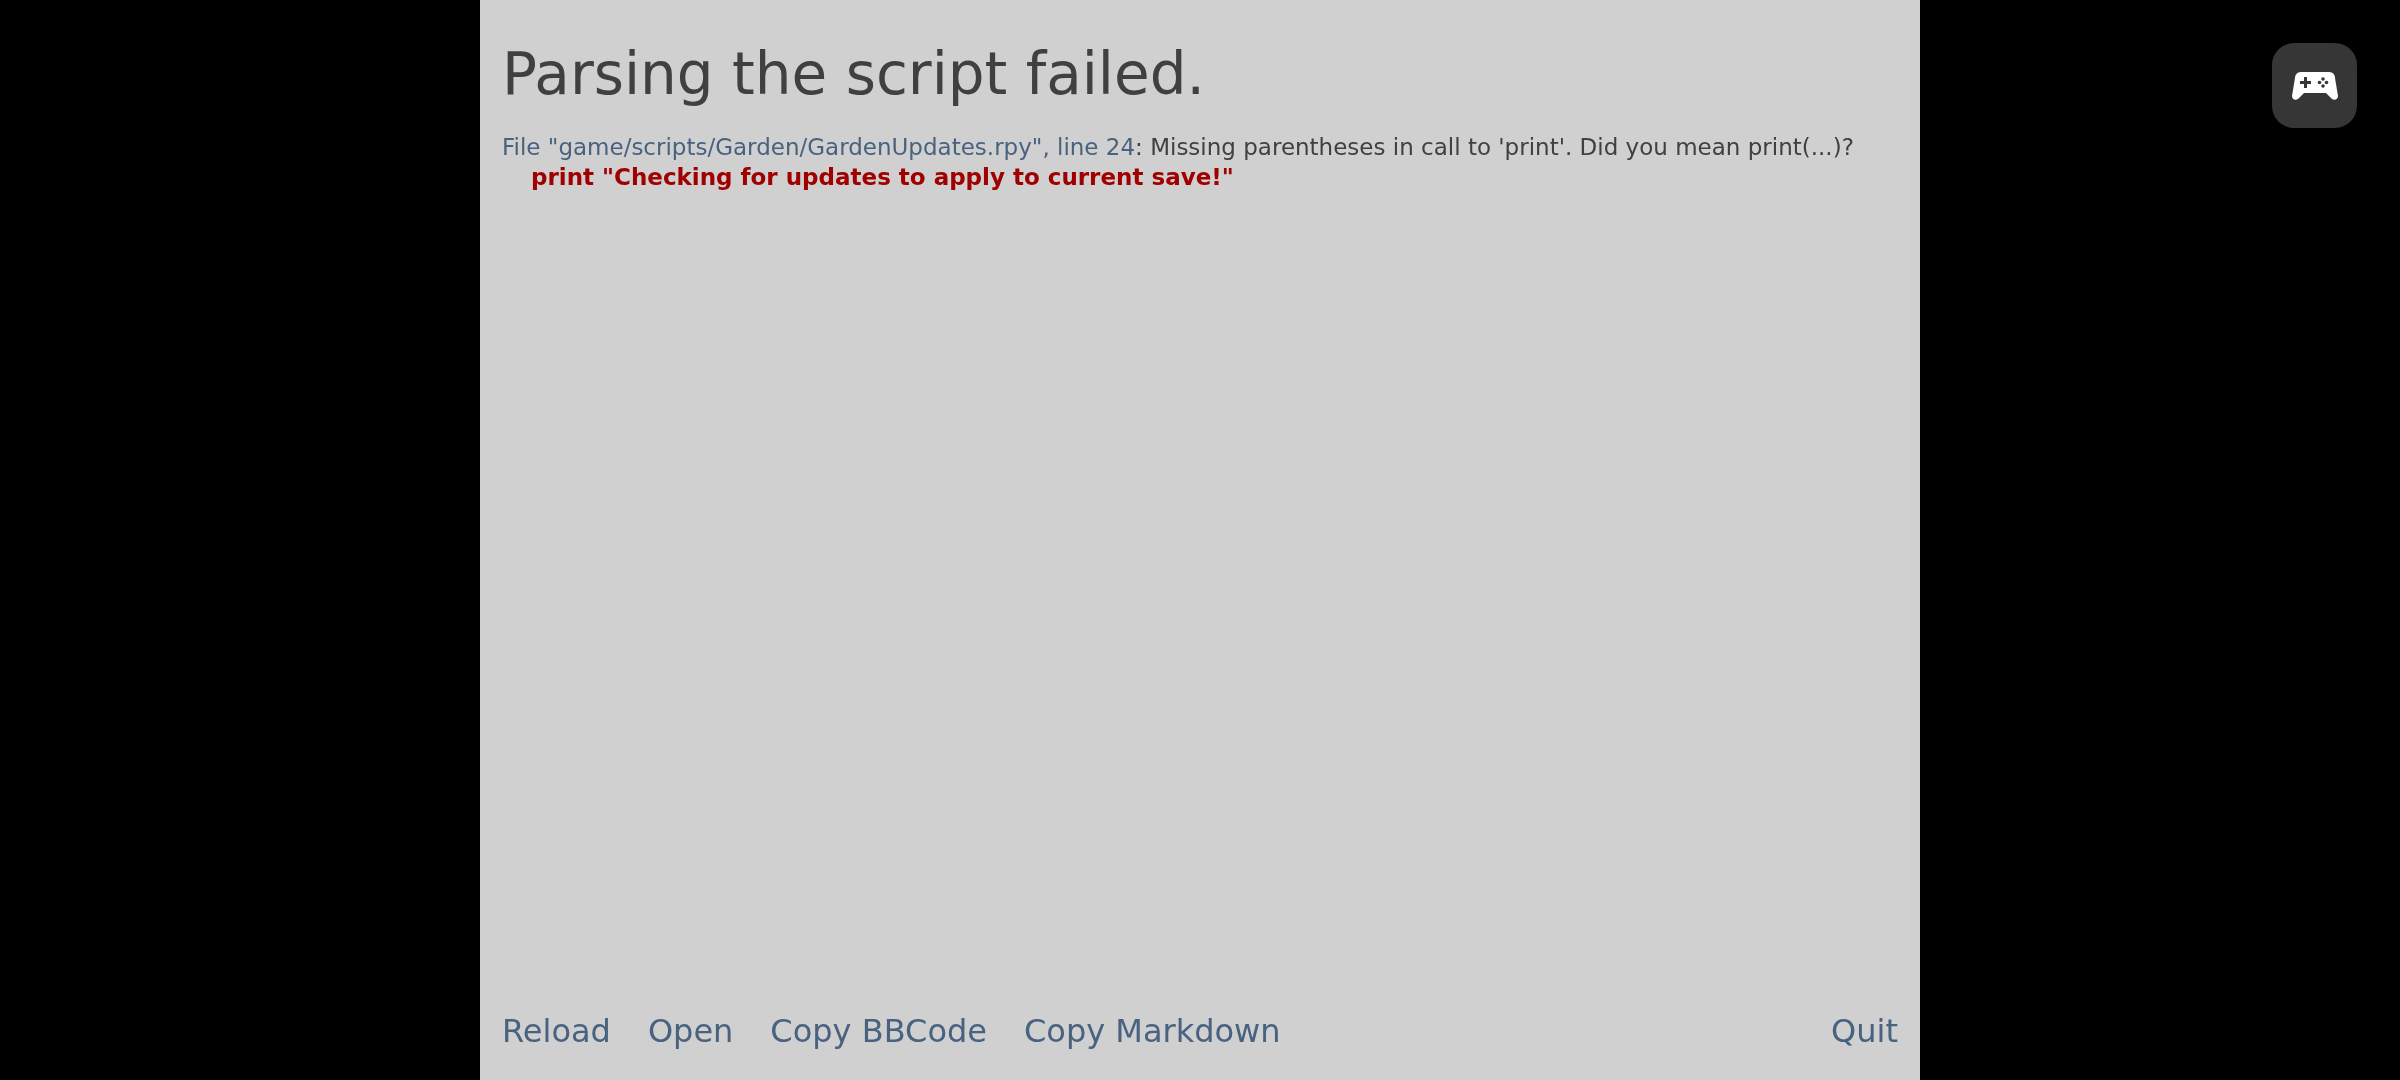  What do you see at coordinates (1152, 1031) in the screenshot?
I see `action-button: Copy Markdown` at bounding box center [1152, 1031].